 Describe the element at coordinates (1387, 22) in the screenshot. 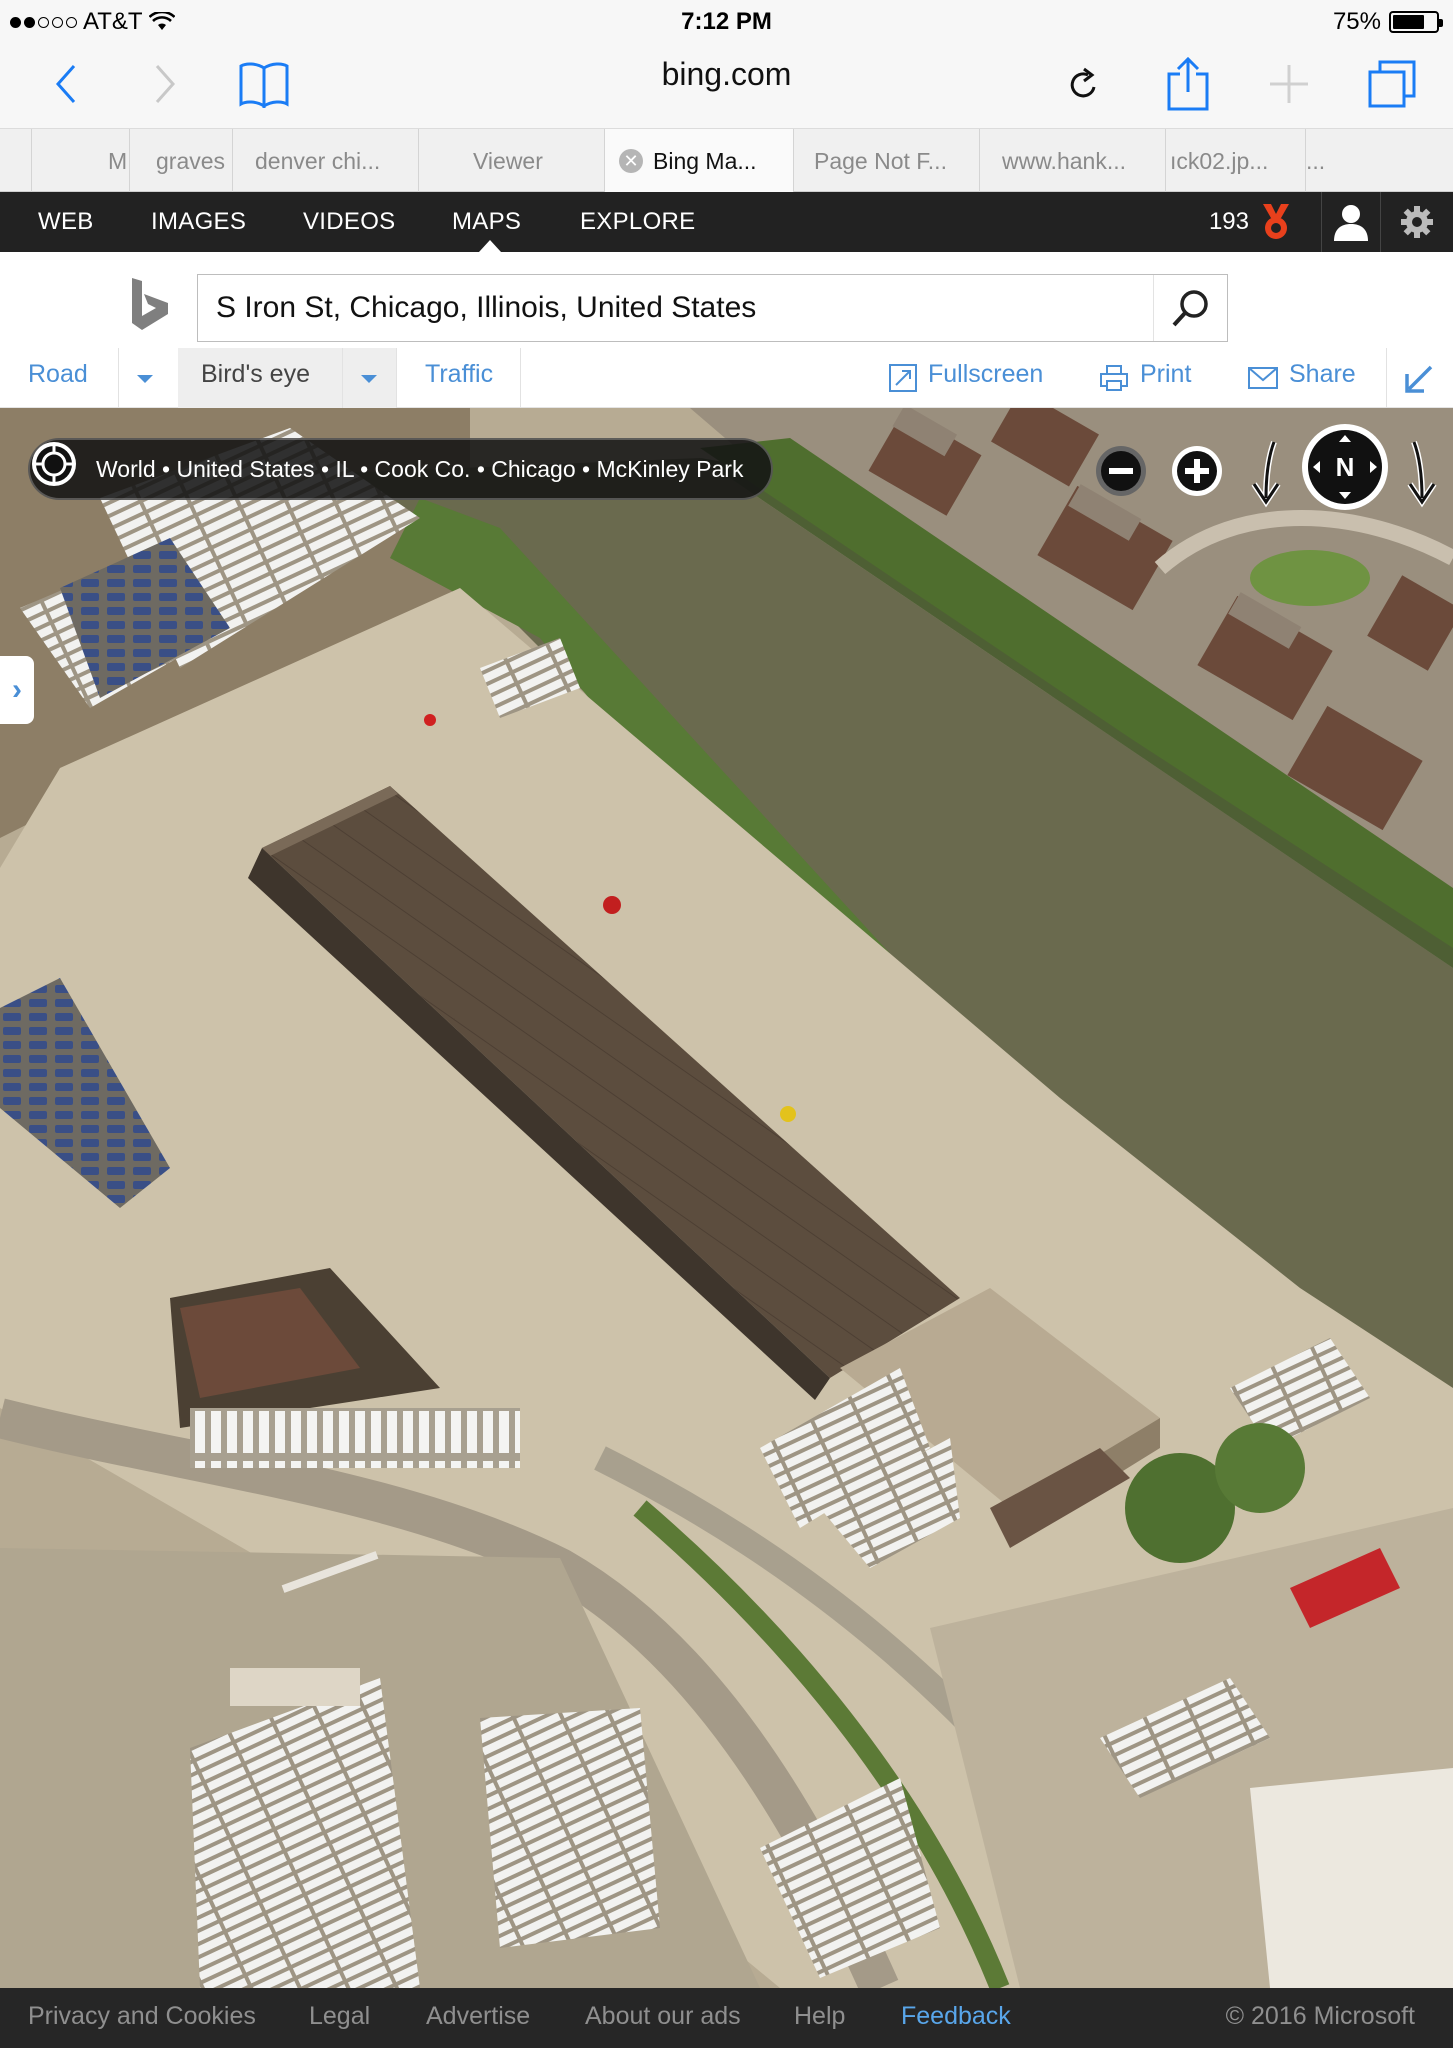

I see `status-right: 75%` at that location.